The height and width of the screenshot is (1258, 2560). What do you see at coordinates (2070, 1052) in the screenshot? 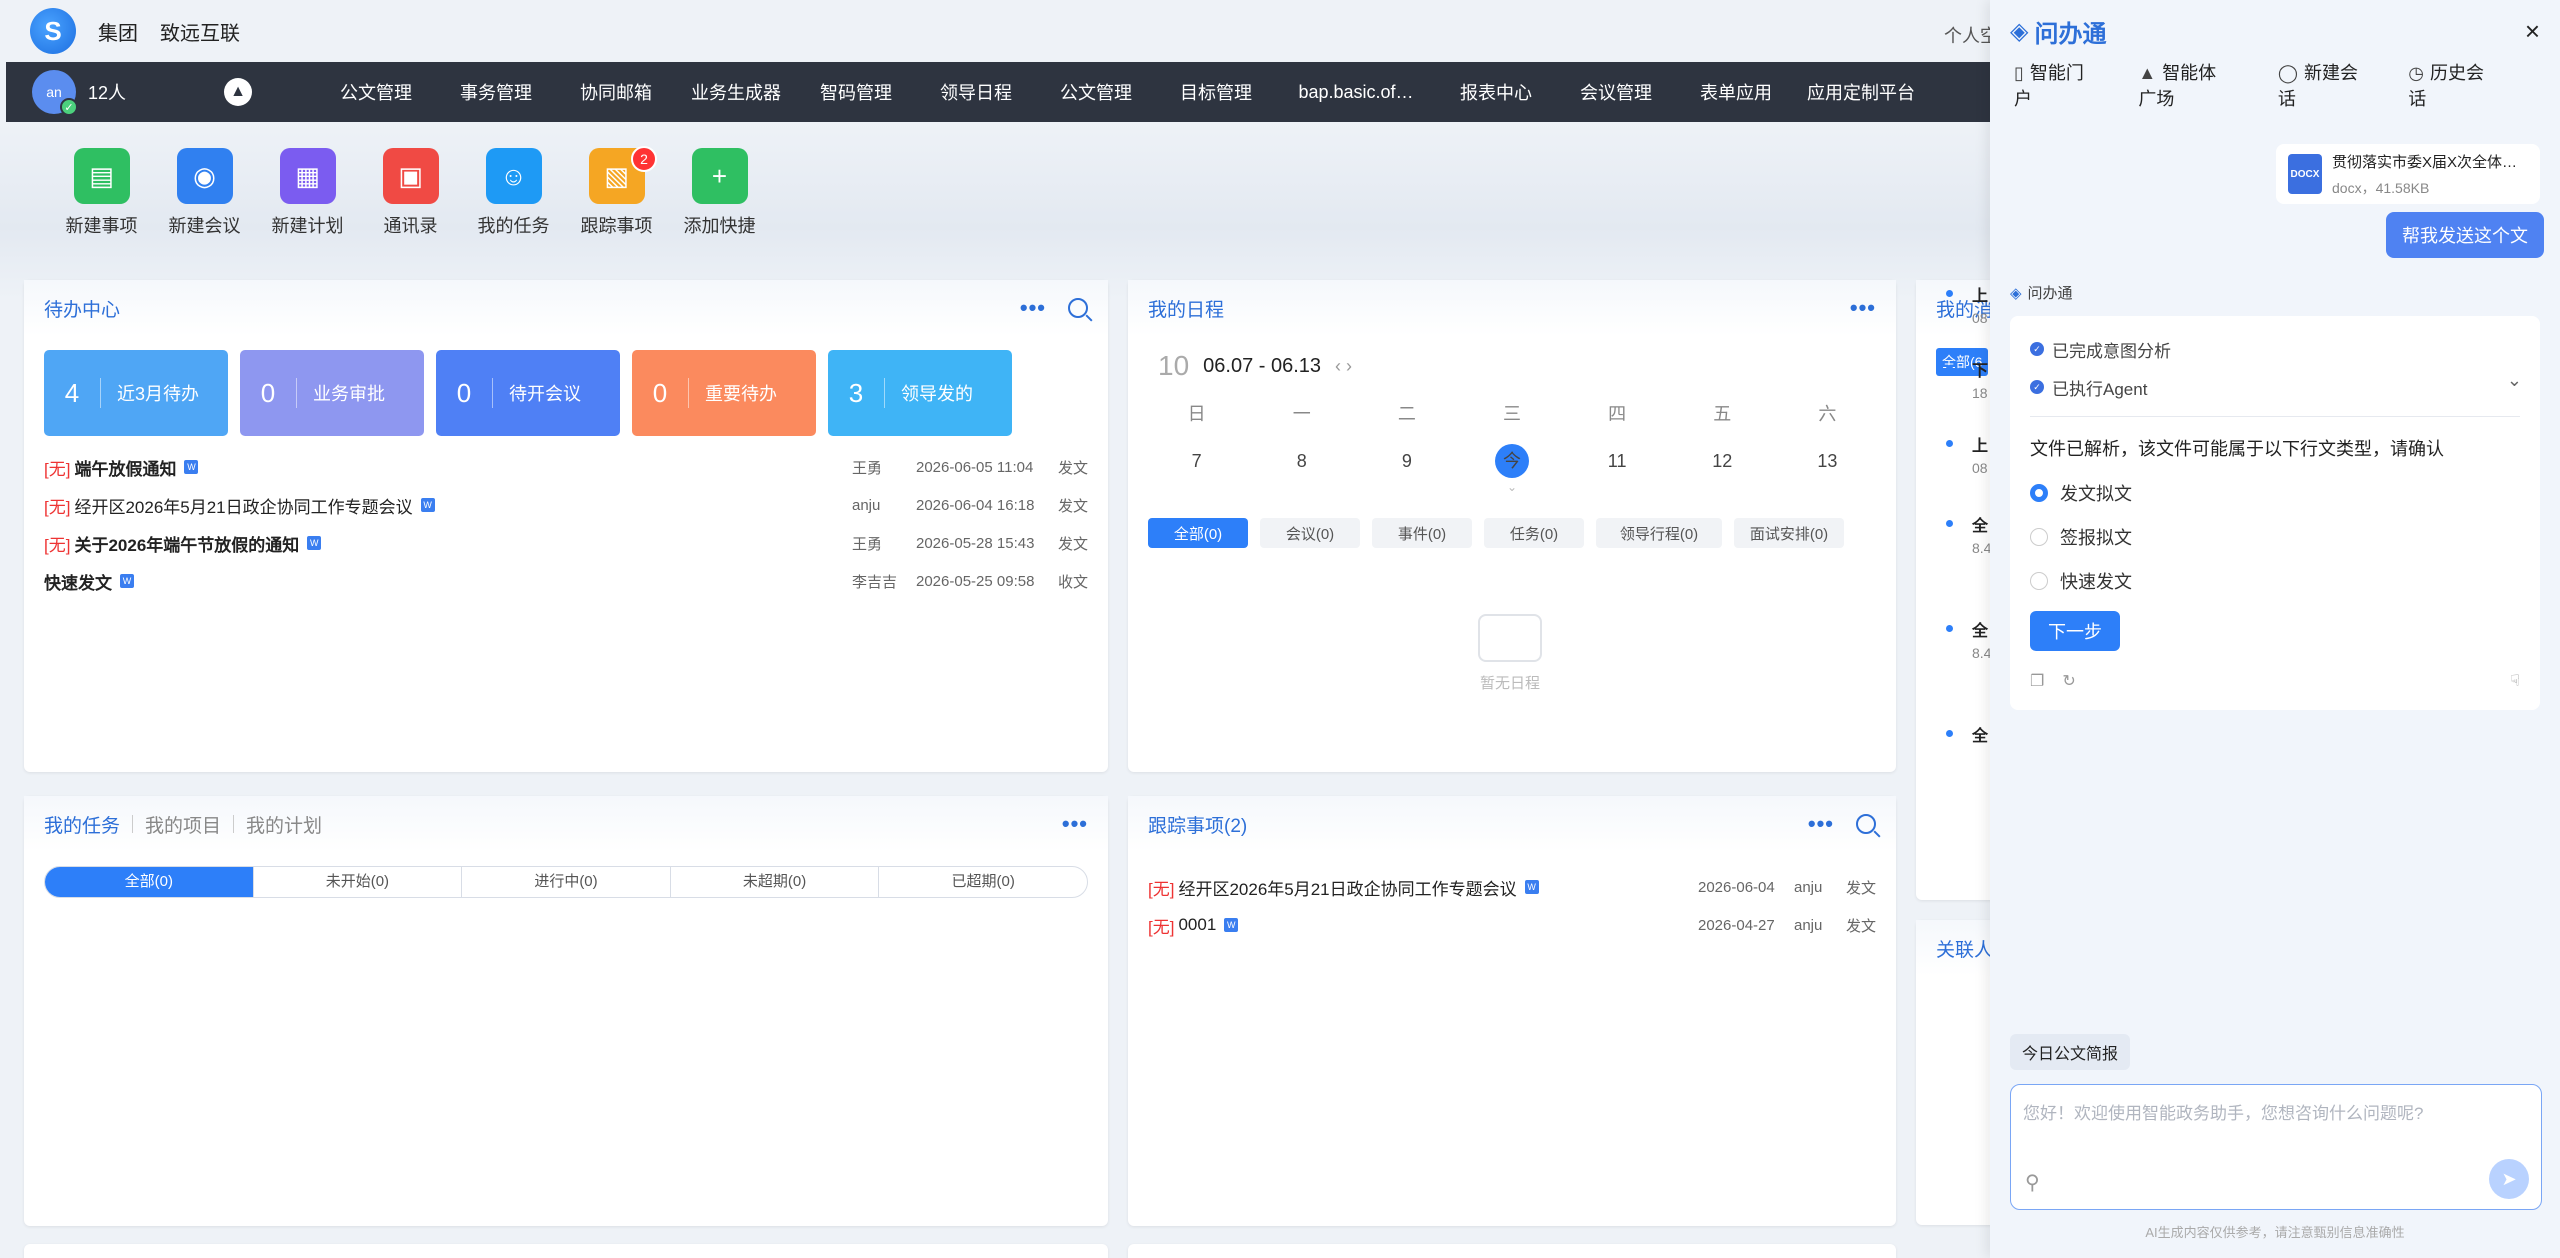
I see `daily-brief-chip: 今日公文简报` at bounding box center [2070, 1052].